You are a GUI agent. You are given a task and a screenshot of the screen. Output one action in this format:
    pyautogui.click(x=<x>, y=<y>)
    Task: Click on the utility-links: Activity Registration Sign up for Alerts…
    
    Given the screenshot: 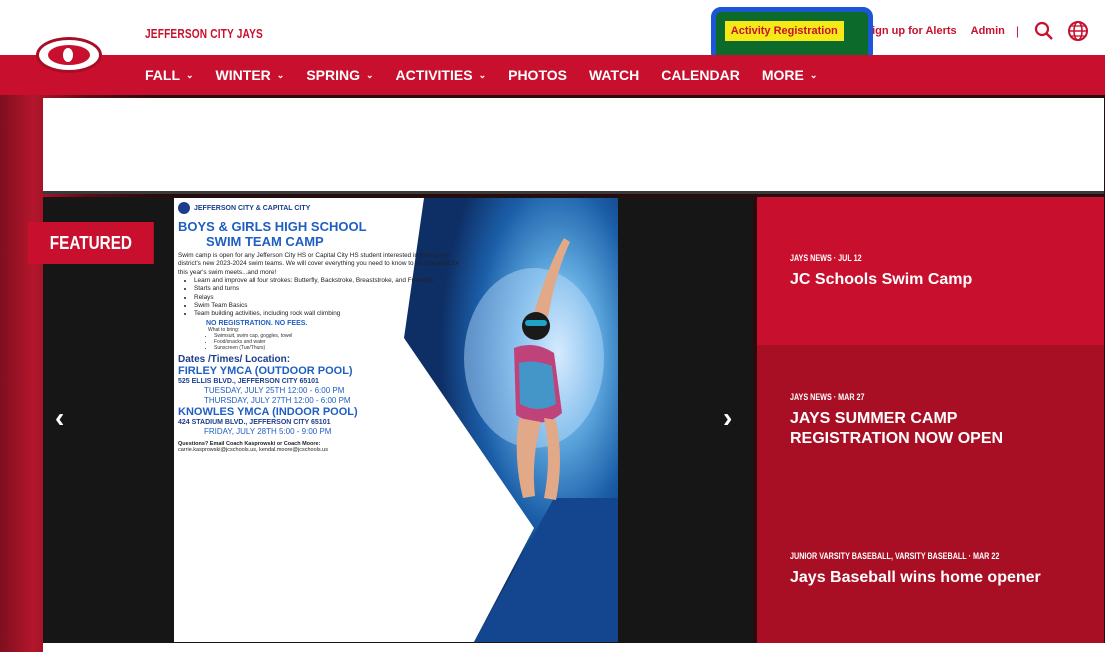 What is the action you would take?
    pyautogui.click(x=900, y=35)
    